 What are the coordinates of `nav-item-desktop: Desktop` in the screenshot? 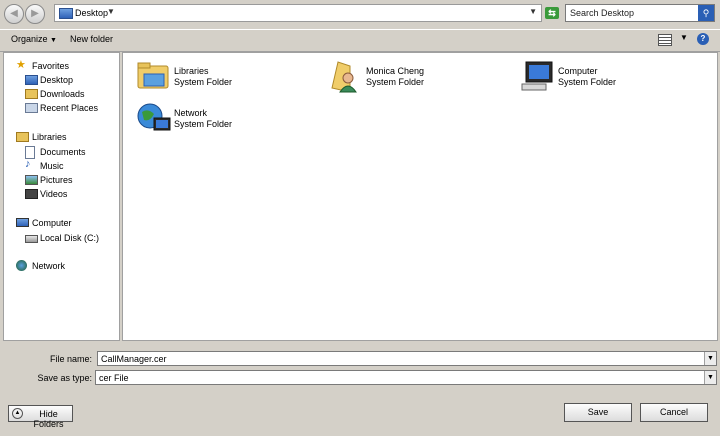 It's located at (59, 80).